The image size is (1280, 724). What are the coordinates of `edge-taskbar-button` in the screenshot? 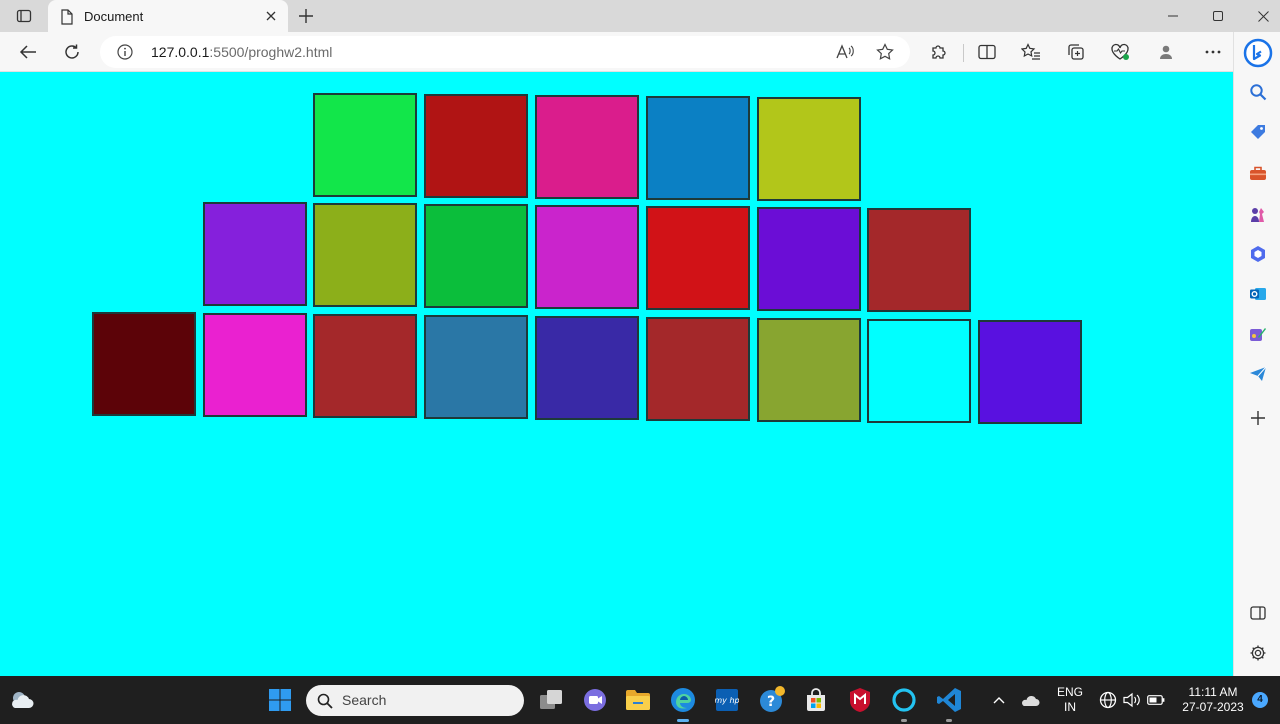 It's located at (683, 703).